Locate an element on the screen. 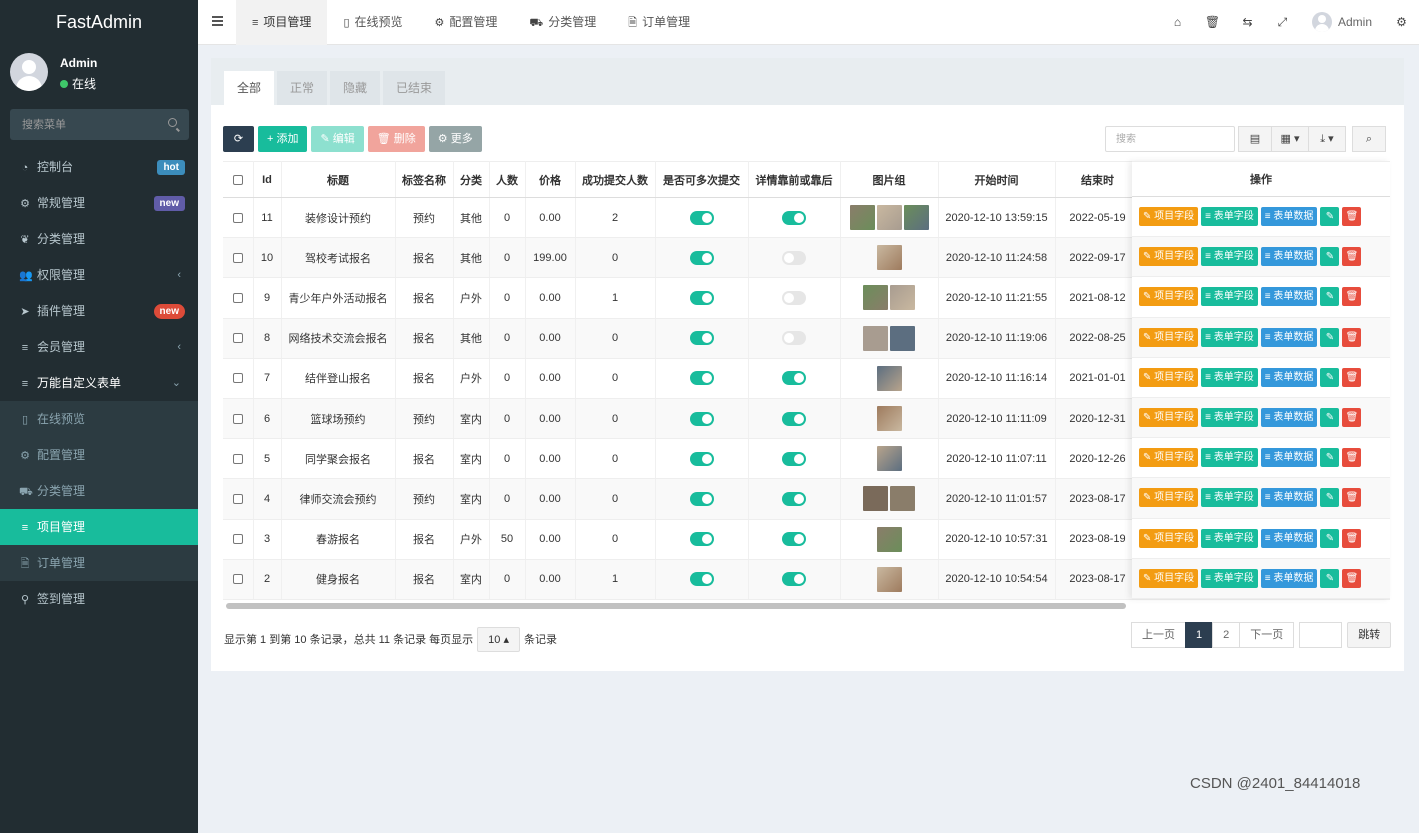 The width and height of the screenshot is (1419, 833). col-header: 开始时间 is located at coordinates (997, 179).